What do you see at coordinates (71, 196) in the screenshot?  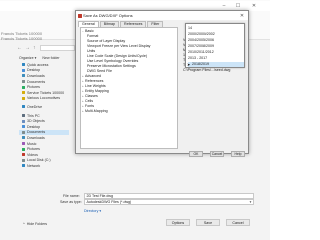 I see `file-name-label: File name:` at bounding box center [71, 196].